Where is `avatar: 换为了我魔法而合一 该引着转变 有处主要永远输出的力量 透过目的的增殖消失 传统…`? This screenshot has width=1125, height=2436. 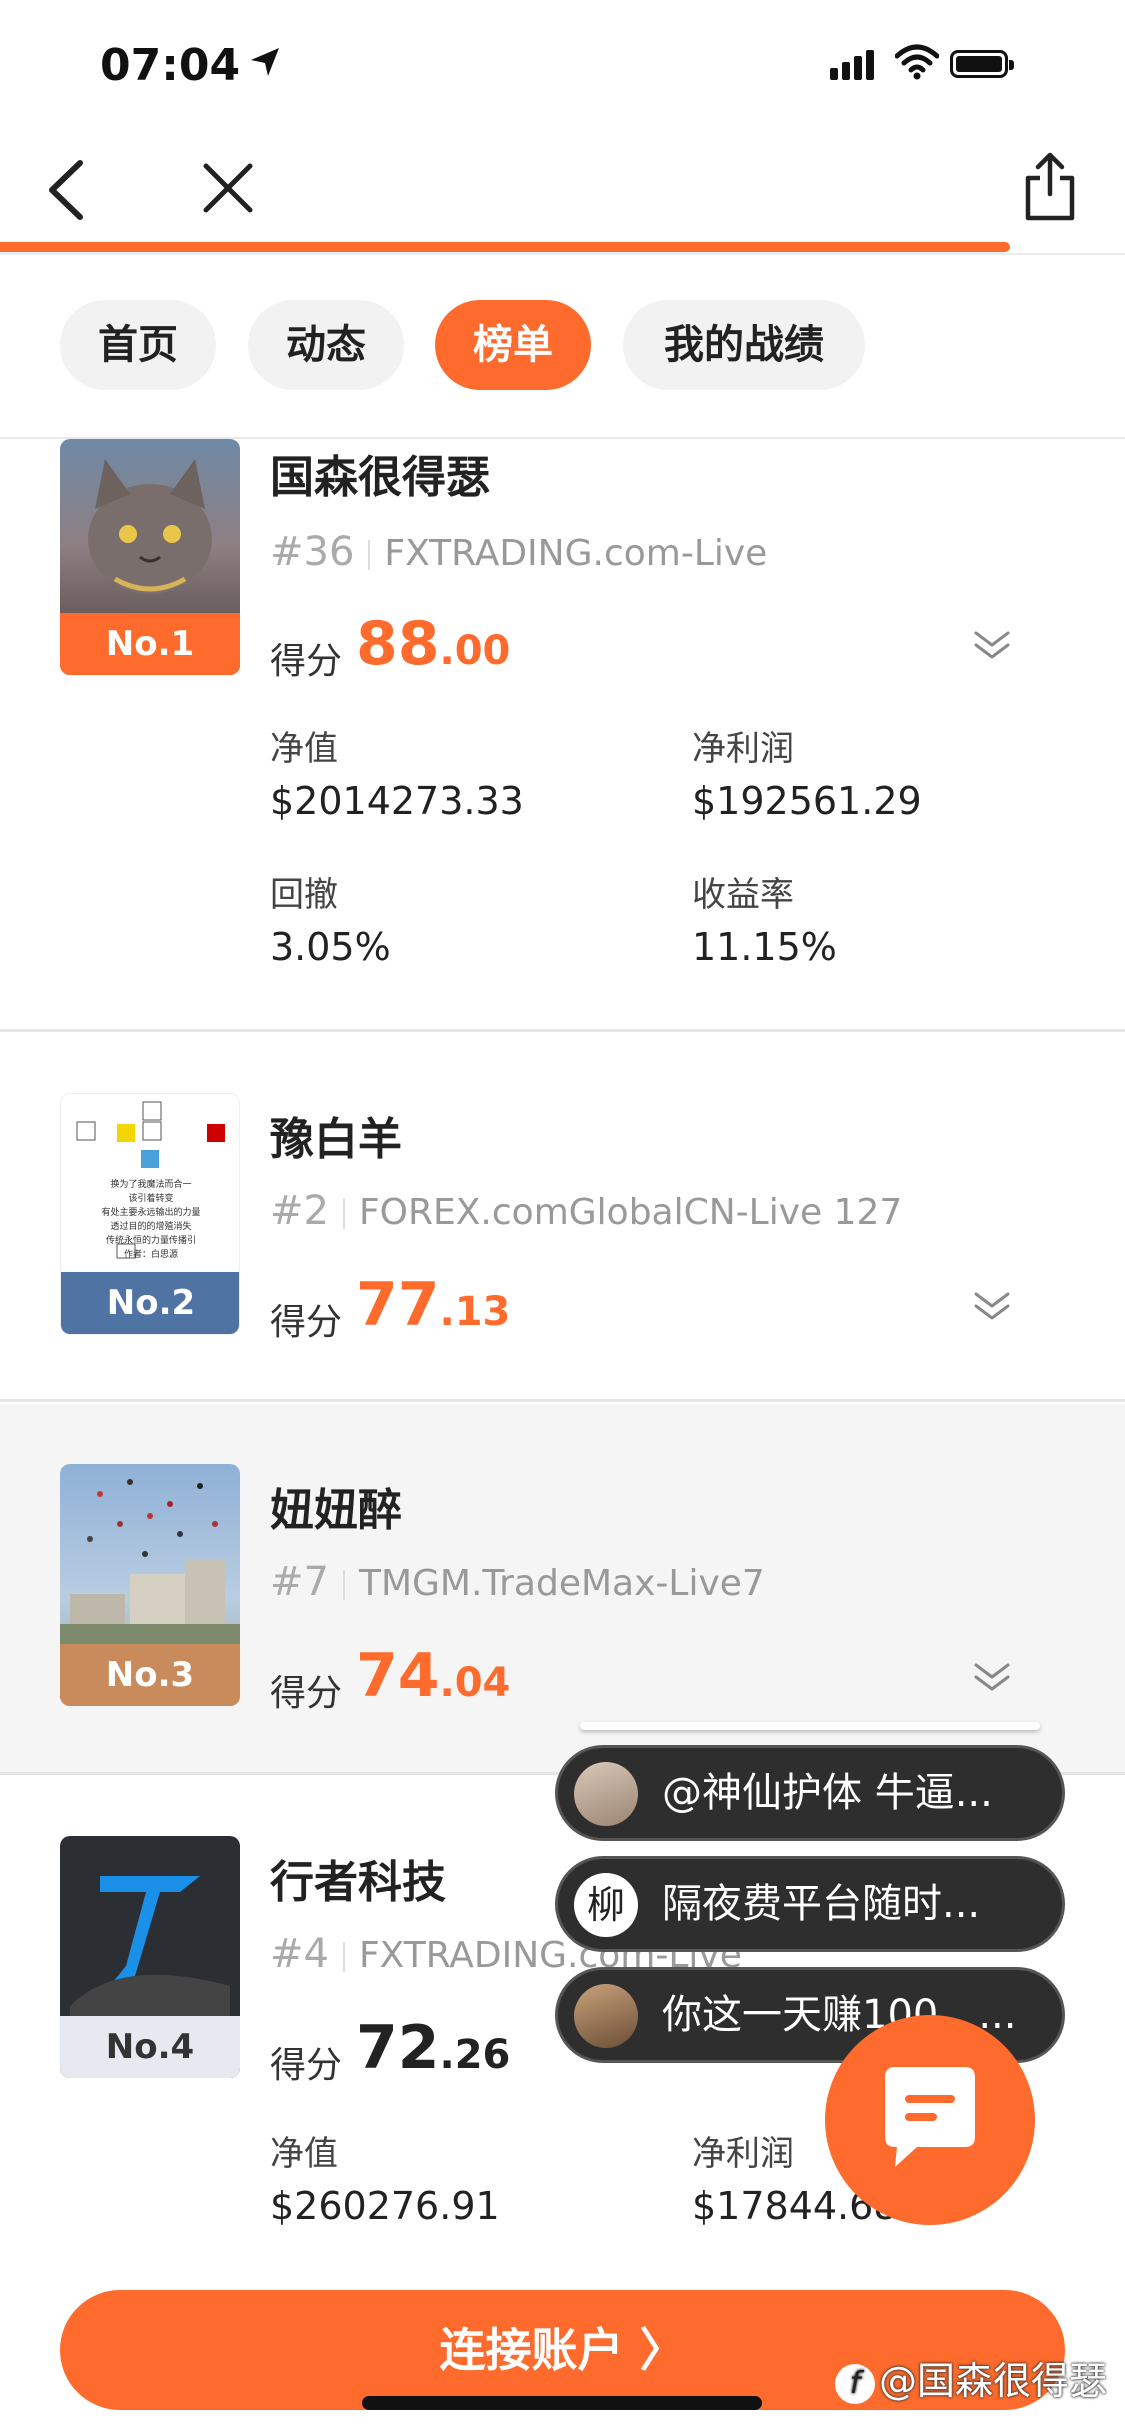 avatar: 换为了我魔法而合一 该引着转变 有处主要永远输出的力量 透过目的的增殖消失 传统… is located at coordinates (150, 1214).